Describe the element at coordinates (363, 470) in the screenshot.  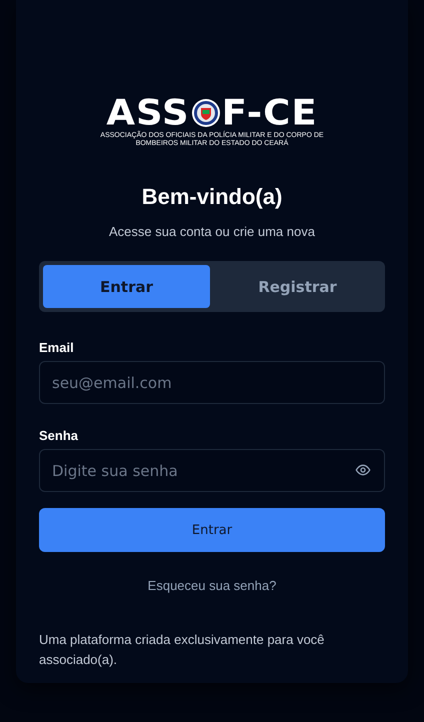
I see `eye-icon` at that location.